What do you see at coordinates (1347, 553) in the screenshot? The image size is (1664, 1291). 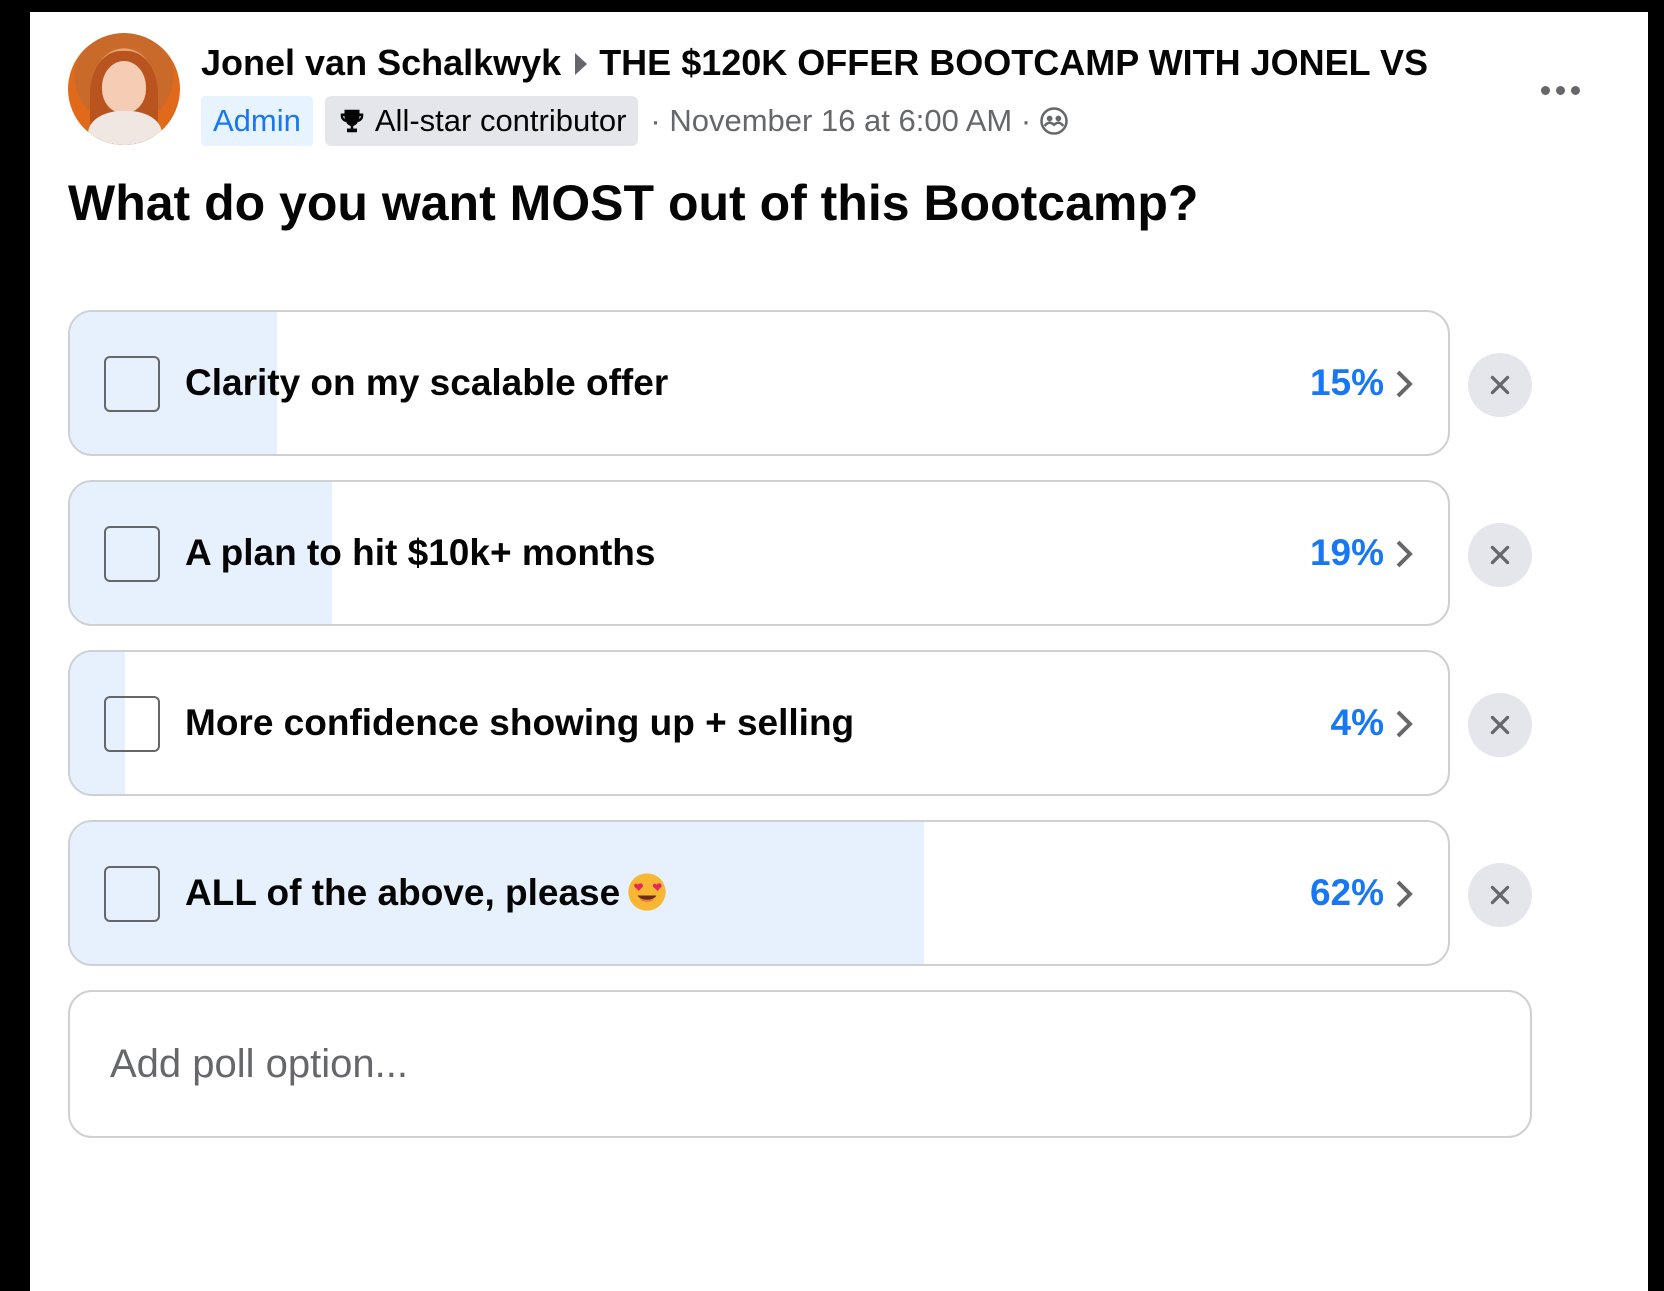 I see `poll-option-percent: 19%` at bounding box center [1347, 553].